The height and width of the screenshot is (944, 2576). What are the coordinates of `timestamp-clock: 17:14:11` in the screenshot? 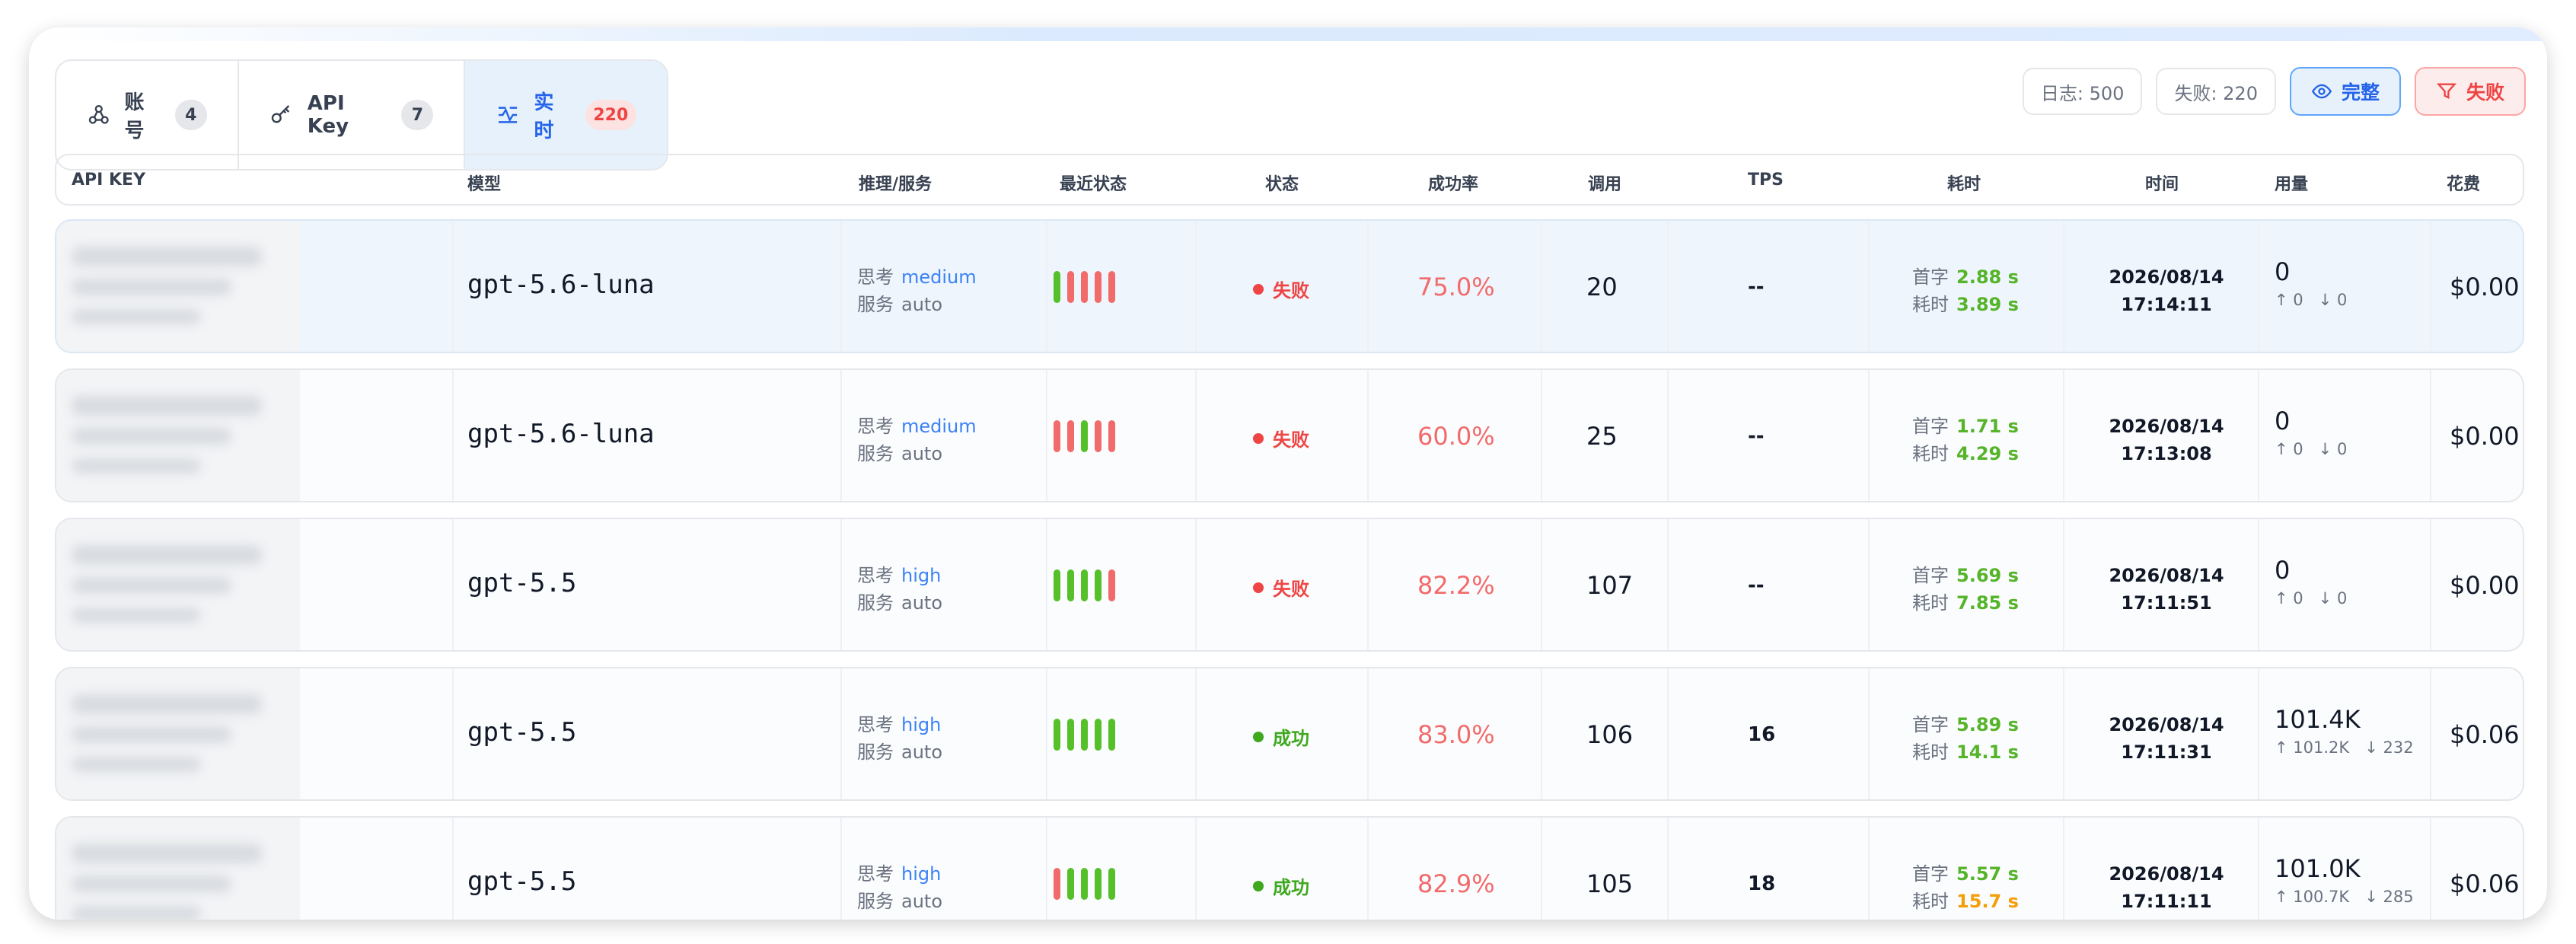 It's located at (2166, 304).